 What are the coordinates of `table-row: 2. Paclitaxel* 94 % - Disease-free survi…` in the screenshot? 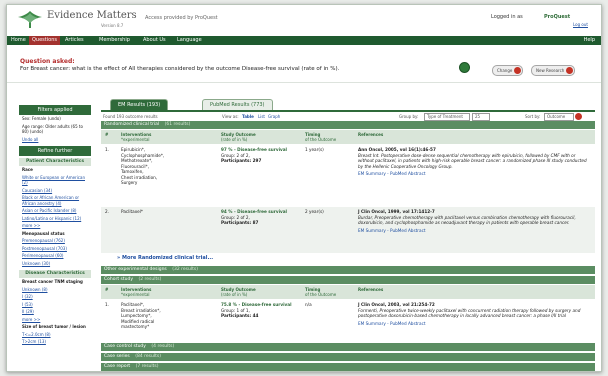 It's located at (348, 230).